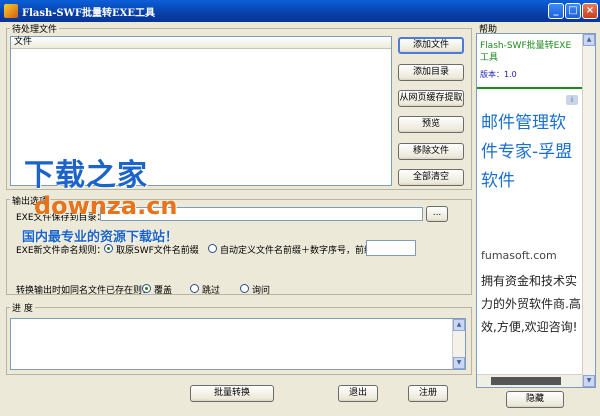 The height and width of the screenshot is (416, 600). What do you see at coordinates (11, 11) in the screenshot?
I see `app-icon` at bounding box center [11, 11].